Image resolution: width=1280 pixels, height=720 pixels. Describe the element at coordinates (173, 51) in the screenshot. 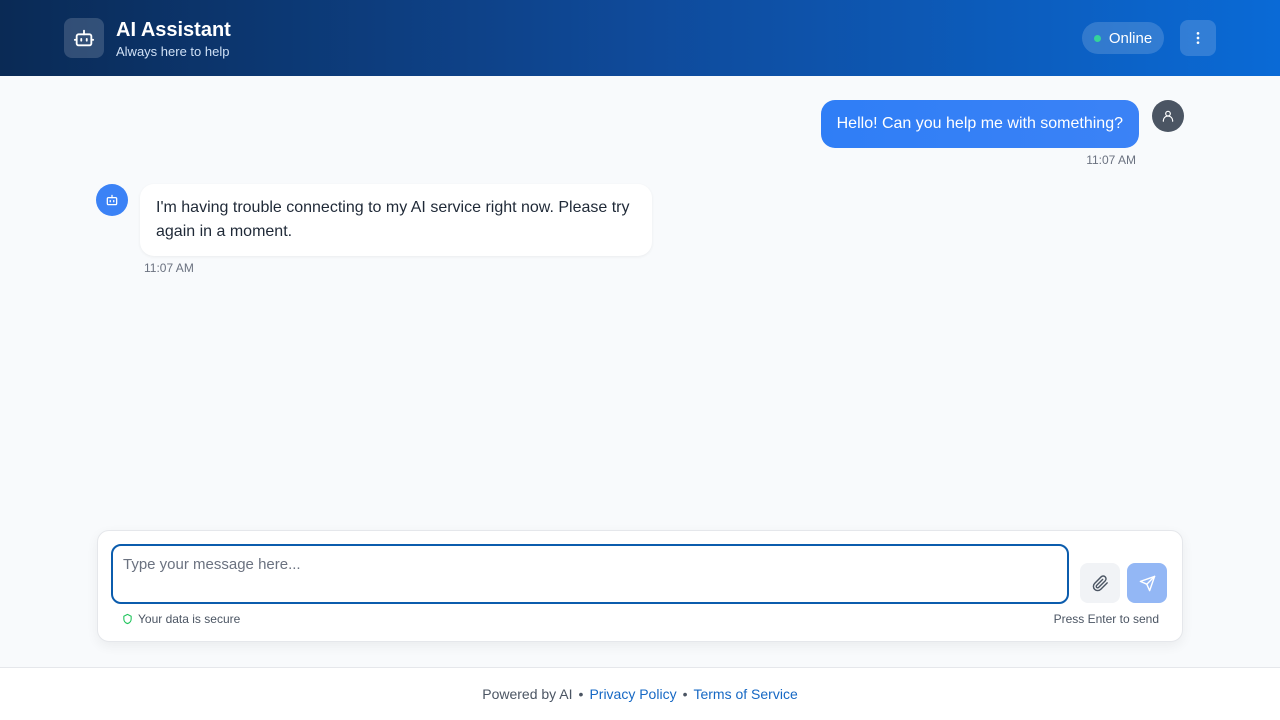

I see `app-subtitle: Always here to help` at that location.